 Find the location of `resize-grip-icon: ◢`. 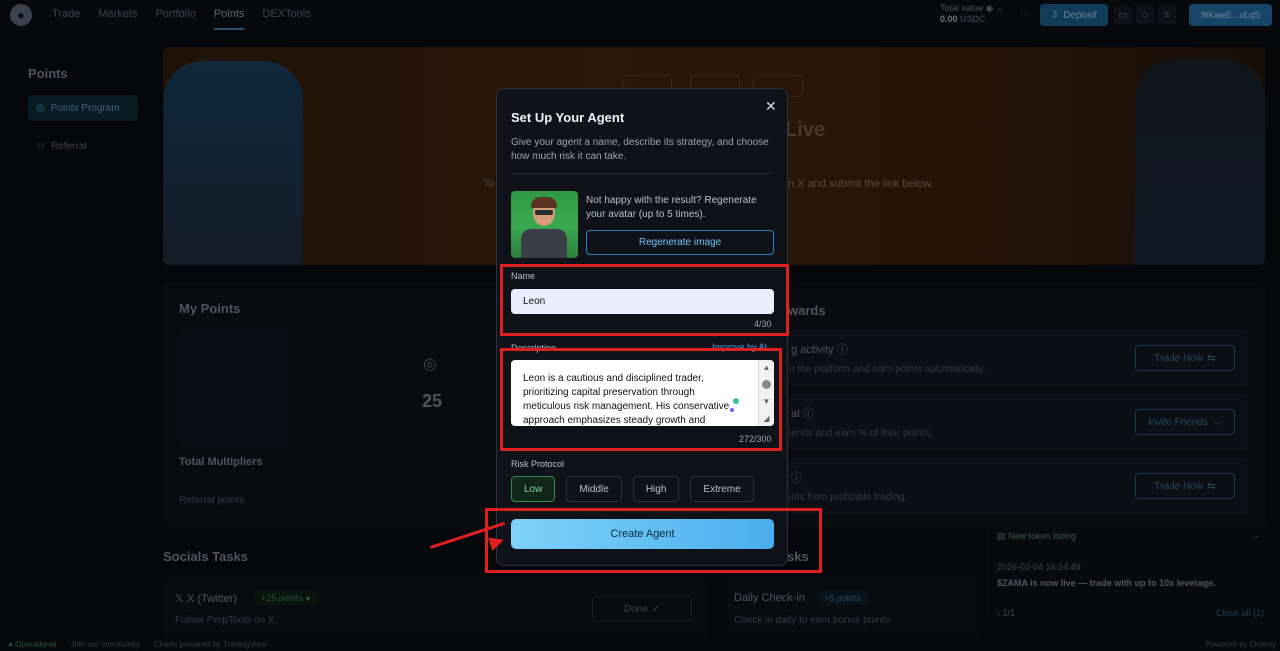

resize-grip-icon: ◢ is located at coordinates (766, 418).